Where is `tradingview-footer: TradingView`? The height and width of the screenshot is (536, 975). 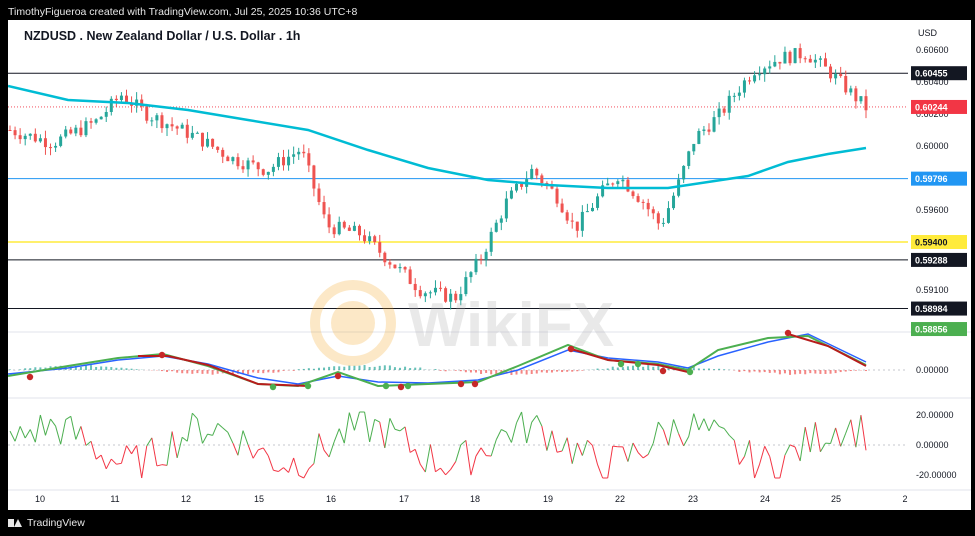 tradingview-footer: TradingView is located at coordinates (46, 523).